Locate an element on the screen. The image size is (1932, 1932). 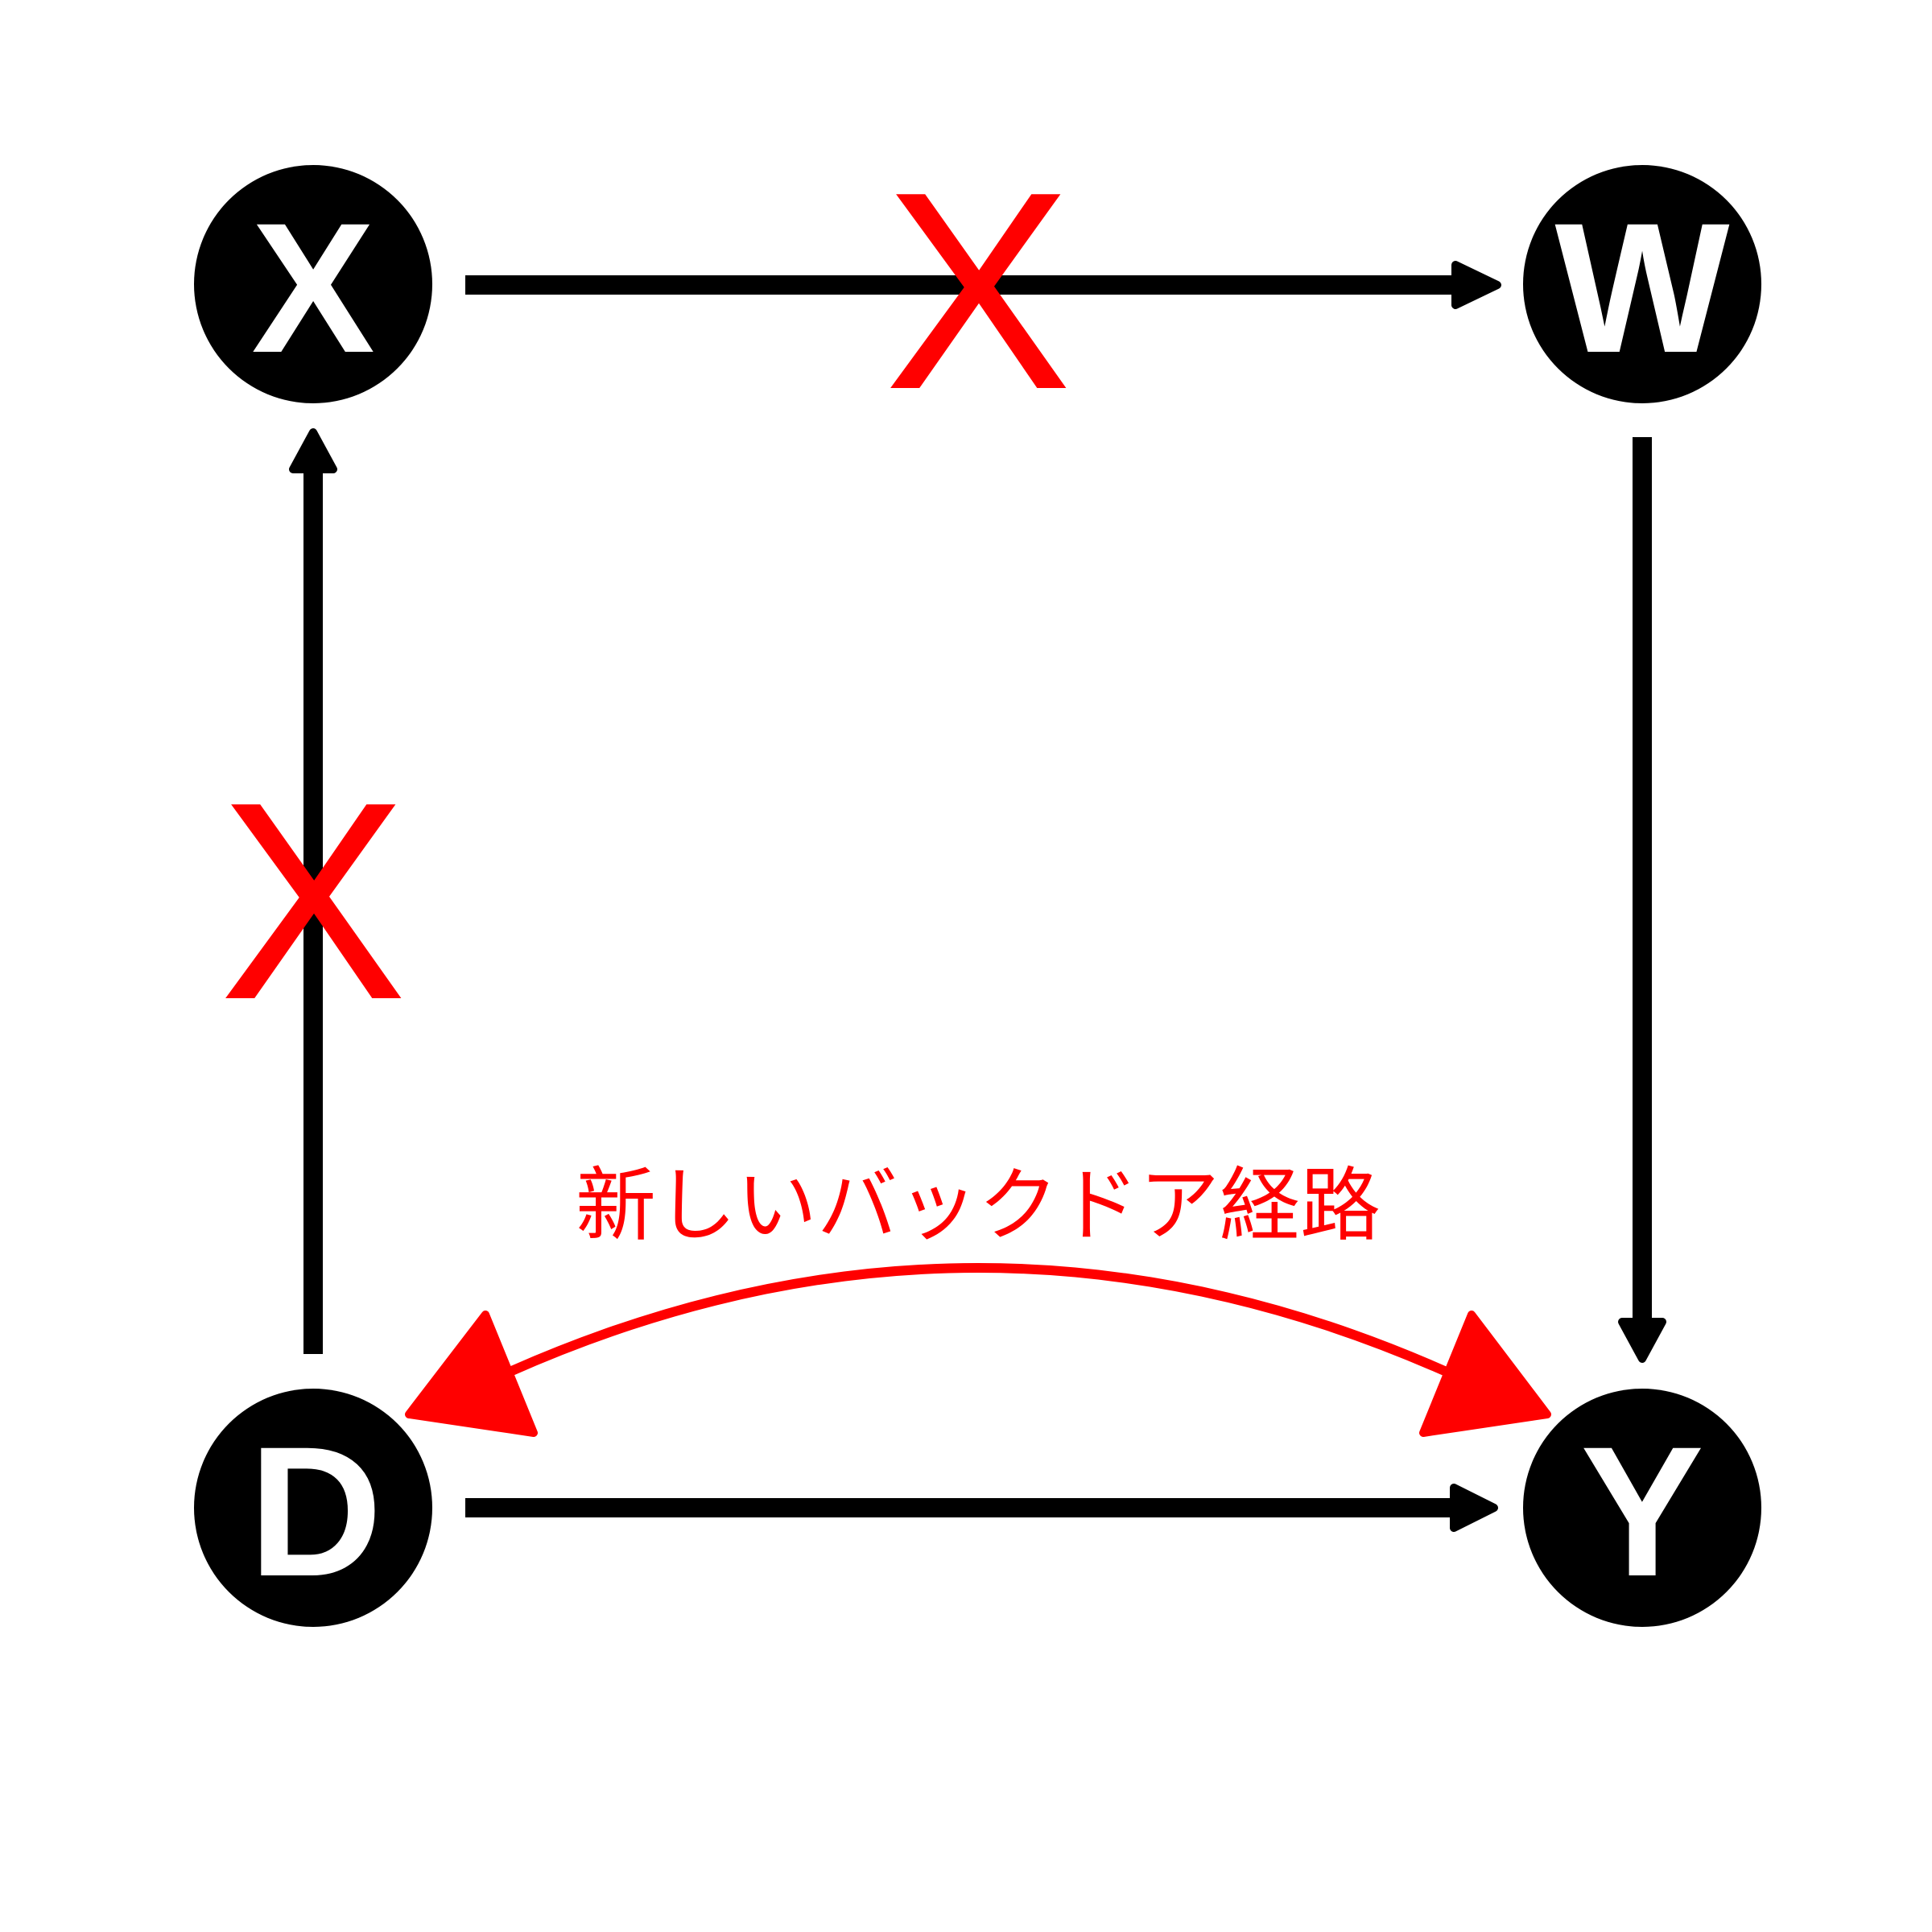
backdoor-curve is located at coordinates (978, 1322).